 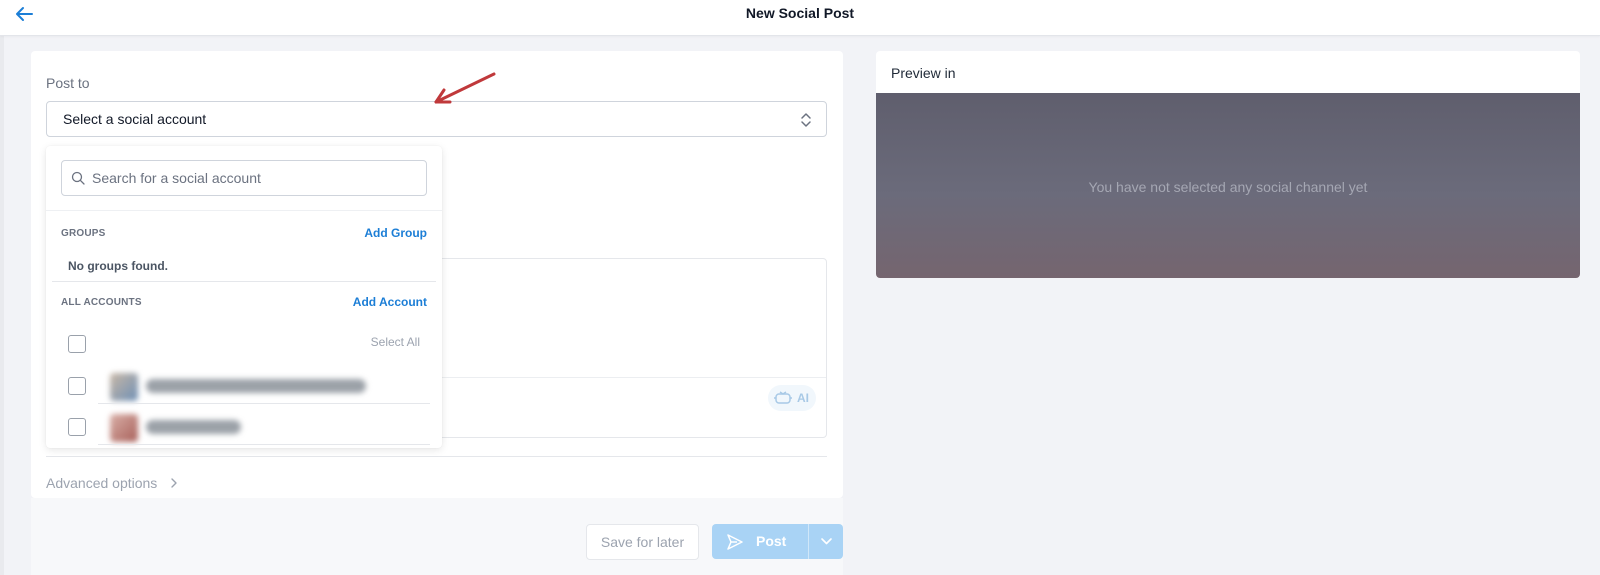 What do you see at coordinates (78, 178) in the screenshot?
I see `search-icon` at bounding box center [78, 178].